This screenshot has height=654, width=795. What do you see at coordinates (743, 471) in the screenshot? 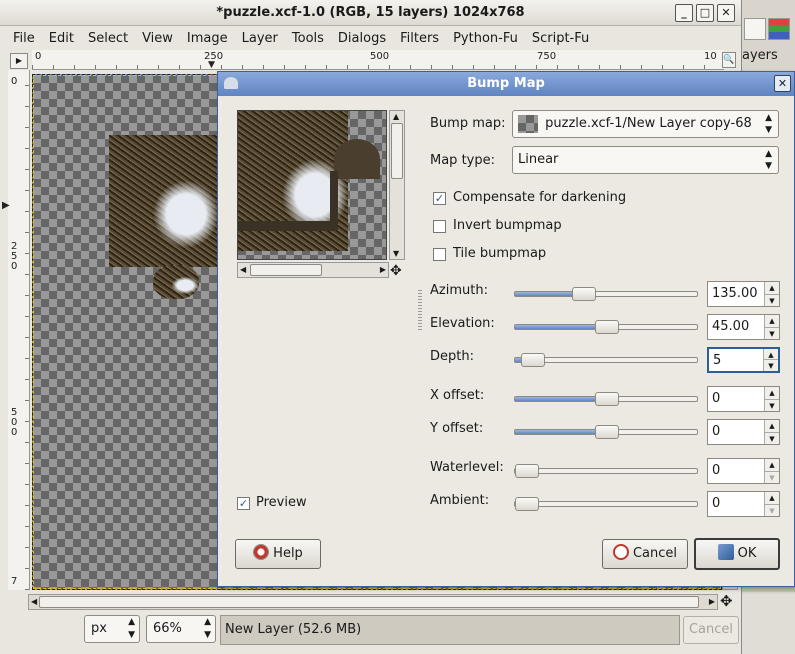
I see `waterlevel-spinbutton: 0 ▲ ▼` at bounding box center [743, 471].